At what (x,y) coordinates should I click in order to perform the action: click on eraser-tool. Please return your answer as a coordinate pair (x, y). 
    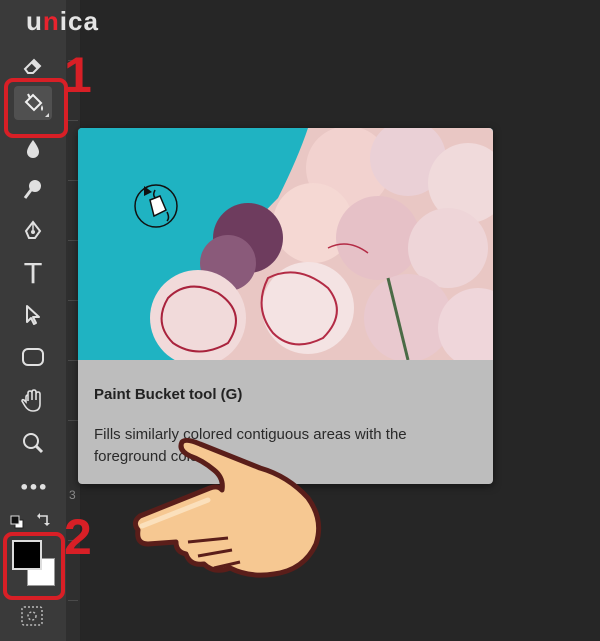
    Looking at the image, I should click on (33, 65).